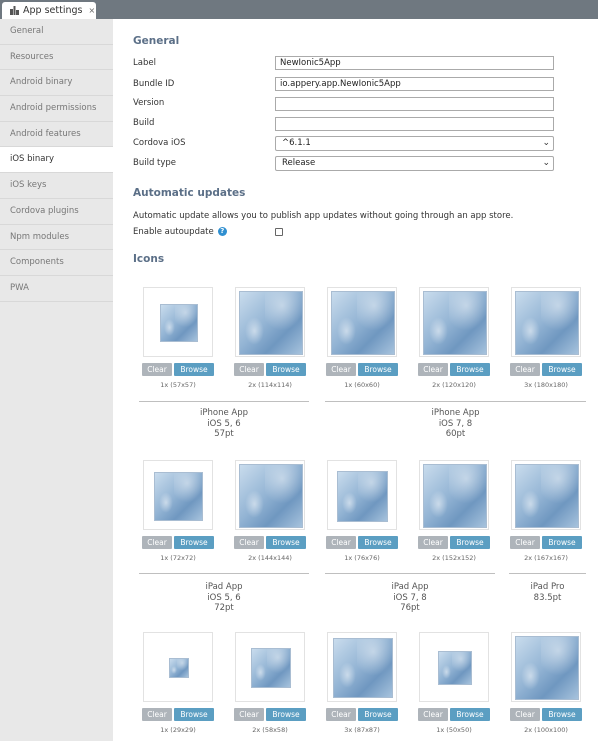  What do you see at coordinates (56, 289) in the screenshot?
I see `sidebar-item-pwa: PWA` at bounding box center [56, 289].